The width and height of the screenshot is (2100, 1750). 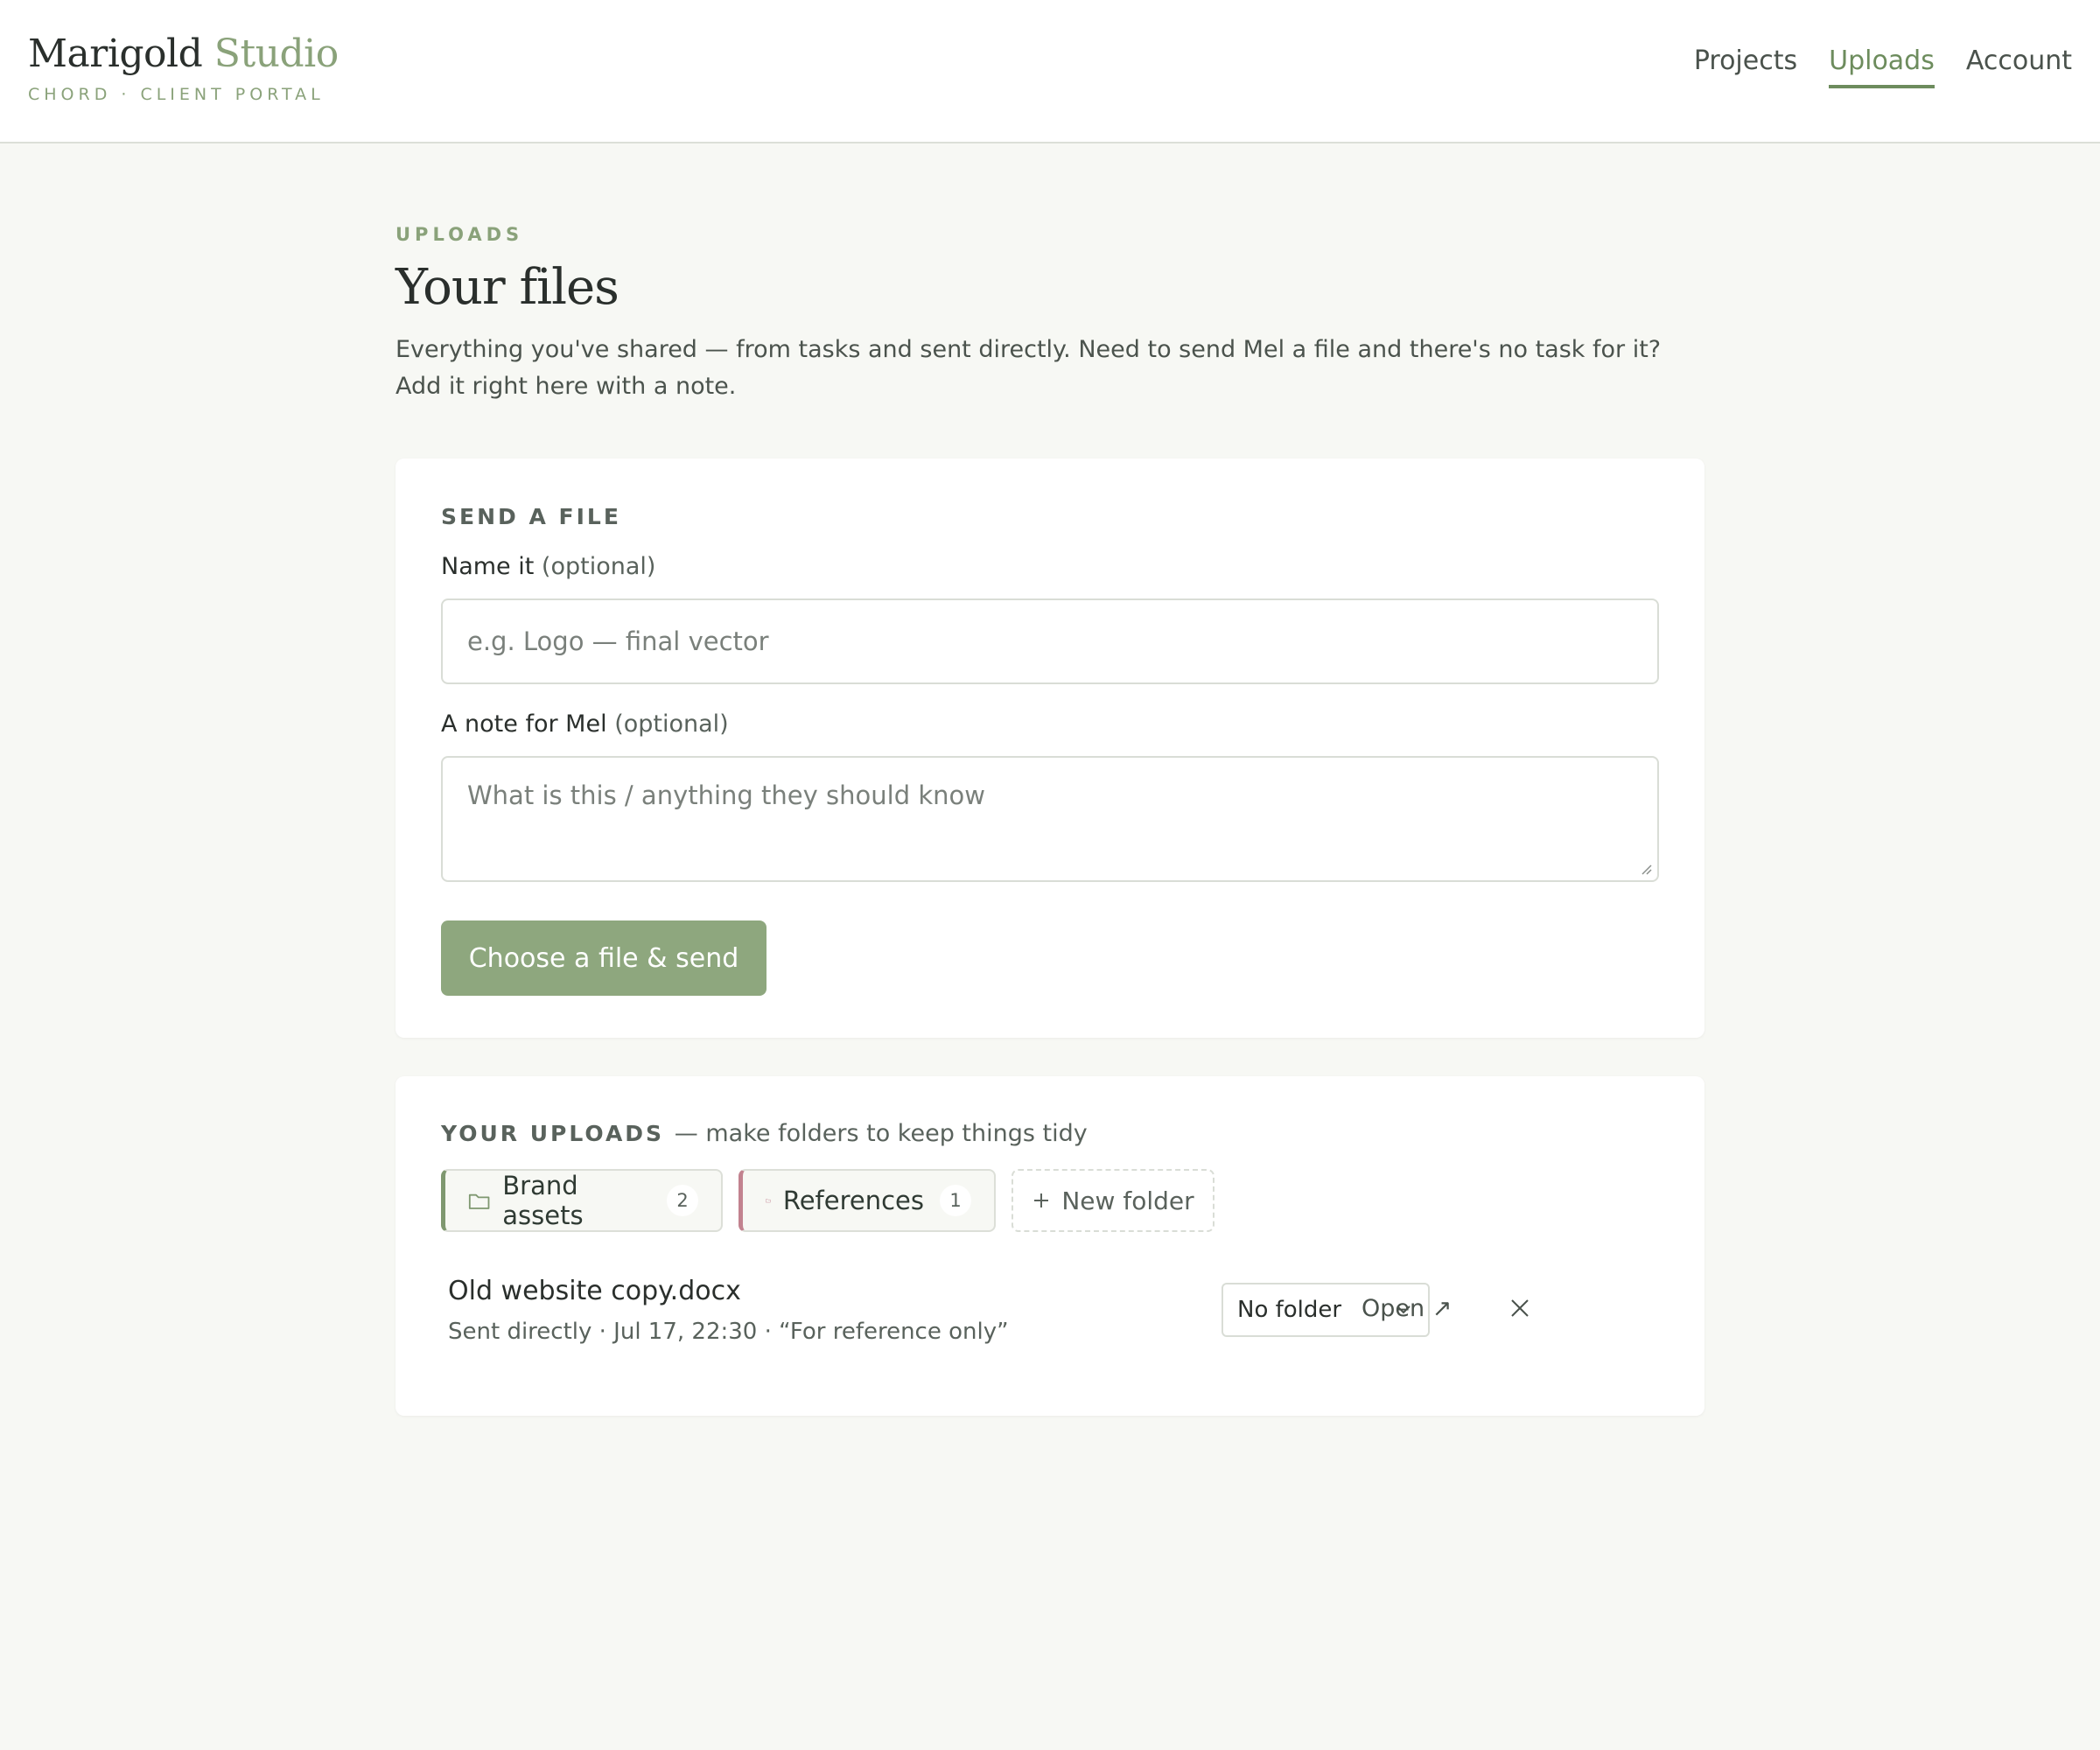 What do you see at coordinates (1127, 1200) in the screenshot?
I see `new-folder-label: New folder` at bounding box center [1127, 1200].